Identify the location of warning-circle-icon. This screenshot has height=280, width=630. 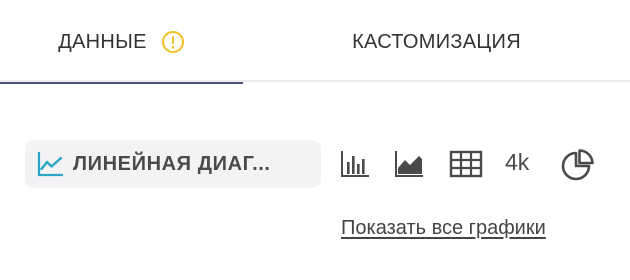
(172, 42).